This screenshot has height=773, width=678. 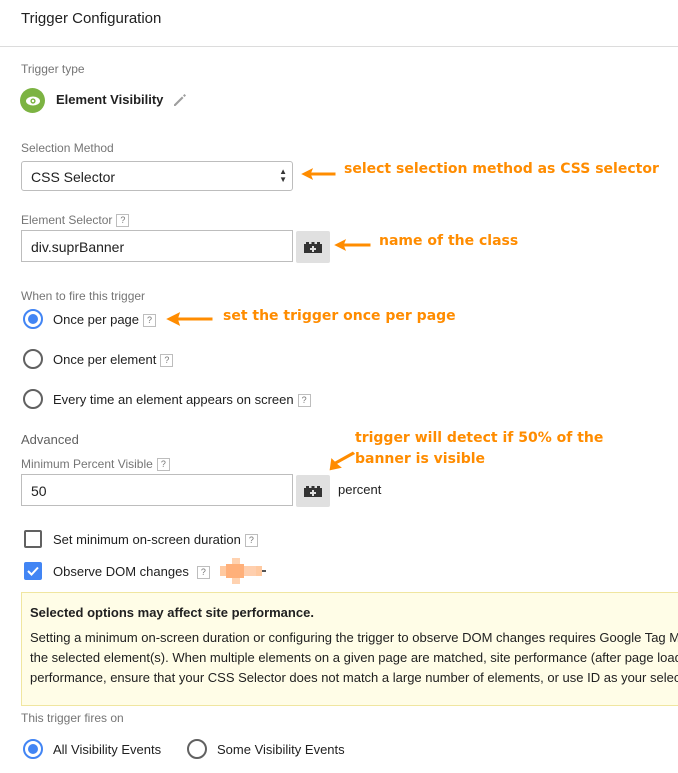 I want to click on element-selector-input: div.suprBanner, so click(x=157, y=246).